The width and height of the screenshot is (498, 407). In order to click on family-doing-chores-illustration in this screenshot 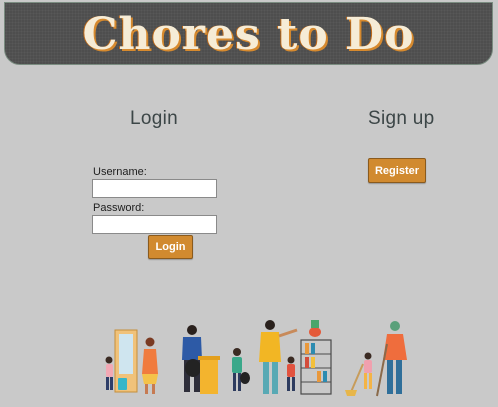, I will do `click(256, 358)`.